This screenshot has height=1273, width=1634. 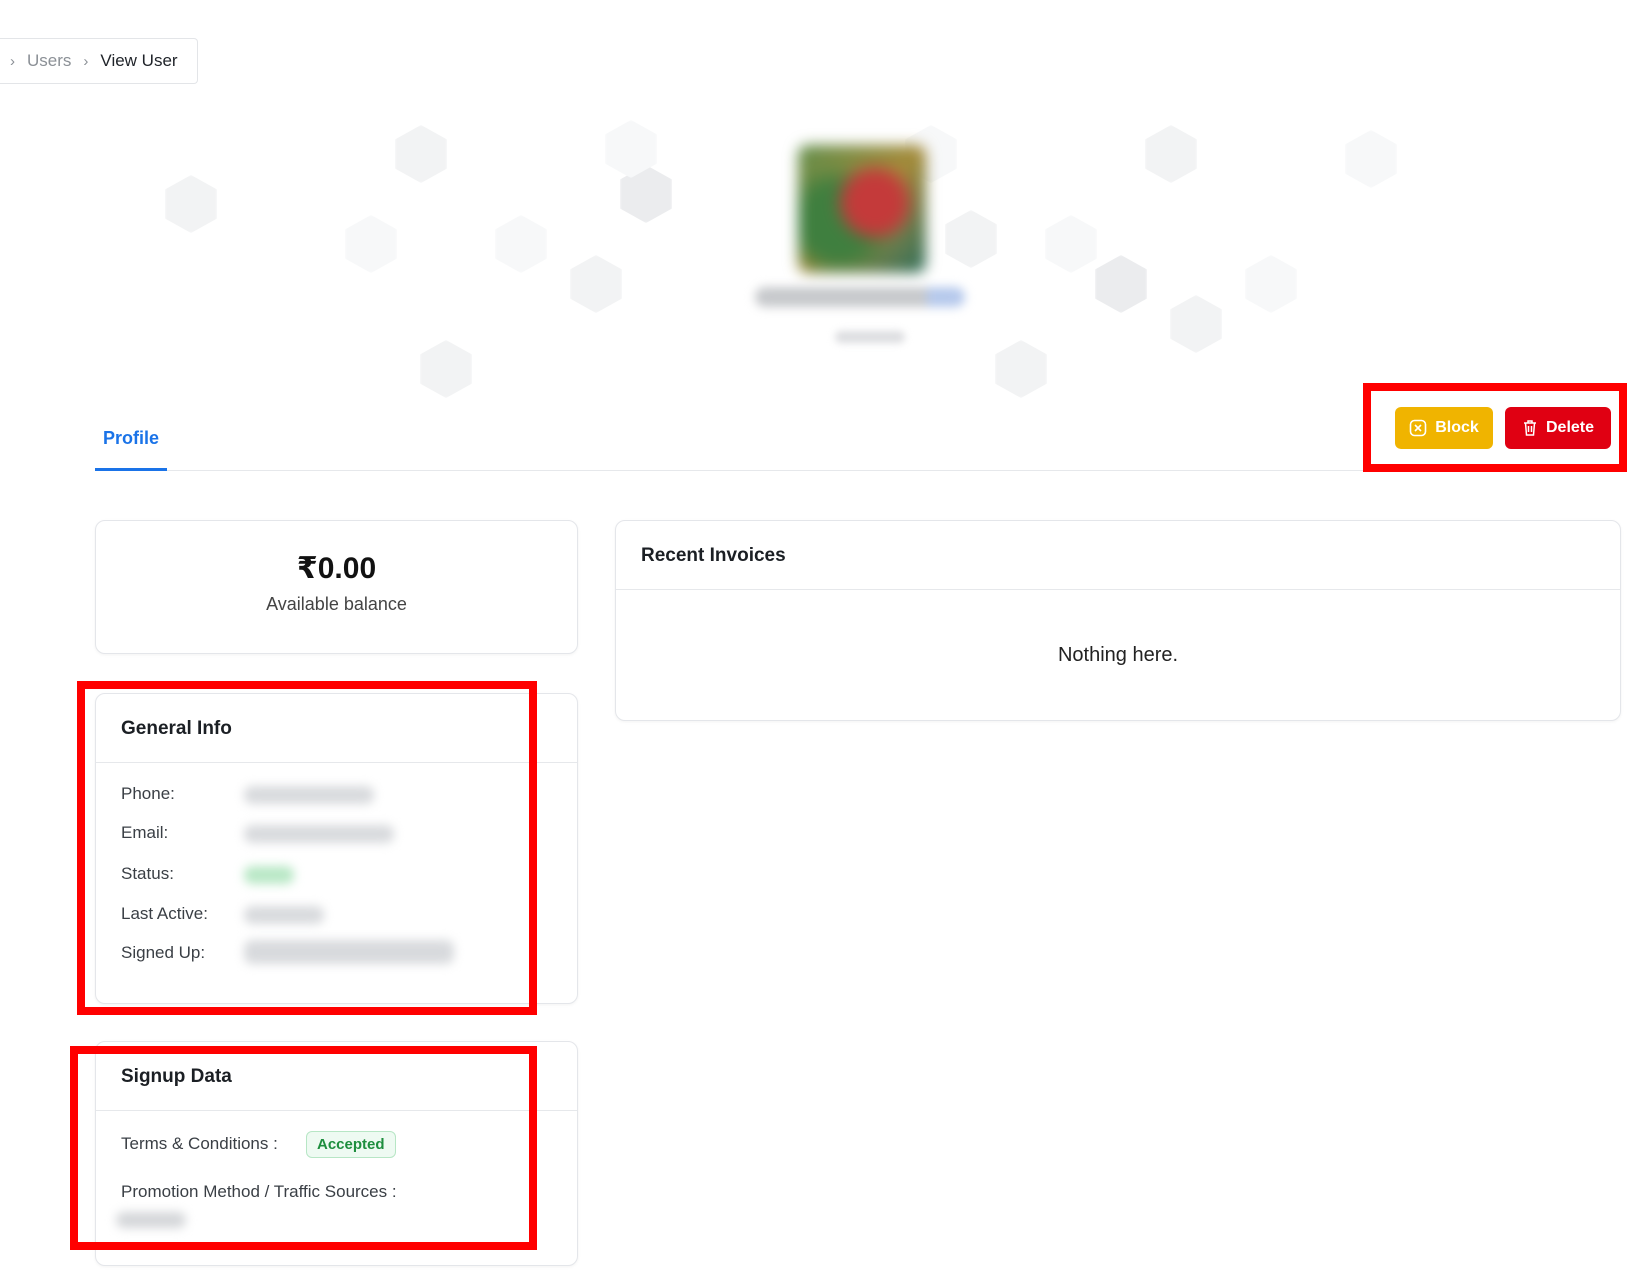 I want to click on invoices-empty-state: Nothing here., so click(x=1118, y=655).